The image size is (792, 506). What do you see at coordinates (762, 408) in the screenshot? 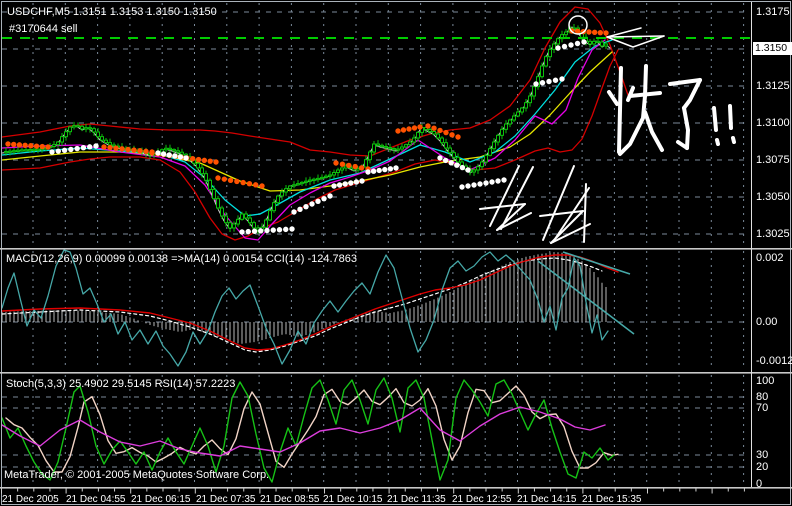
I see `stoch-axis-label: 70` at bounding box center [762, 408].